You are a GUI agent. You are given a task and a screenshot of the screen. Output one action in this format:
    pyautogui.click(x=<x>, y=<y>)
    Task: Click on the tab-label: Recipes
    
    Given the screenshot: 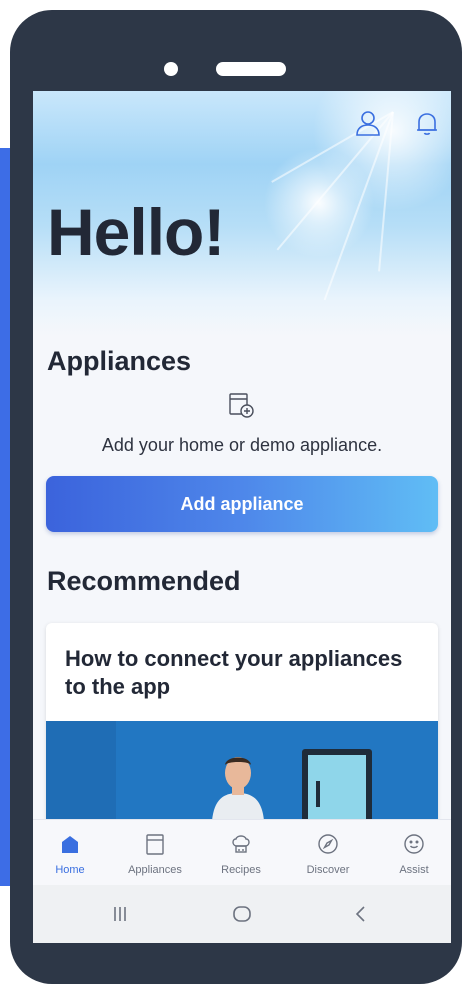 What is the action you would take?
    pyautogui.click(x=241, y=870)
    